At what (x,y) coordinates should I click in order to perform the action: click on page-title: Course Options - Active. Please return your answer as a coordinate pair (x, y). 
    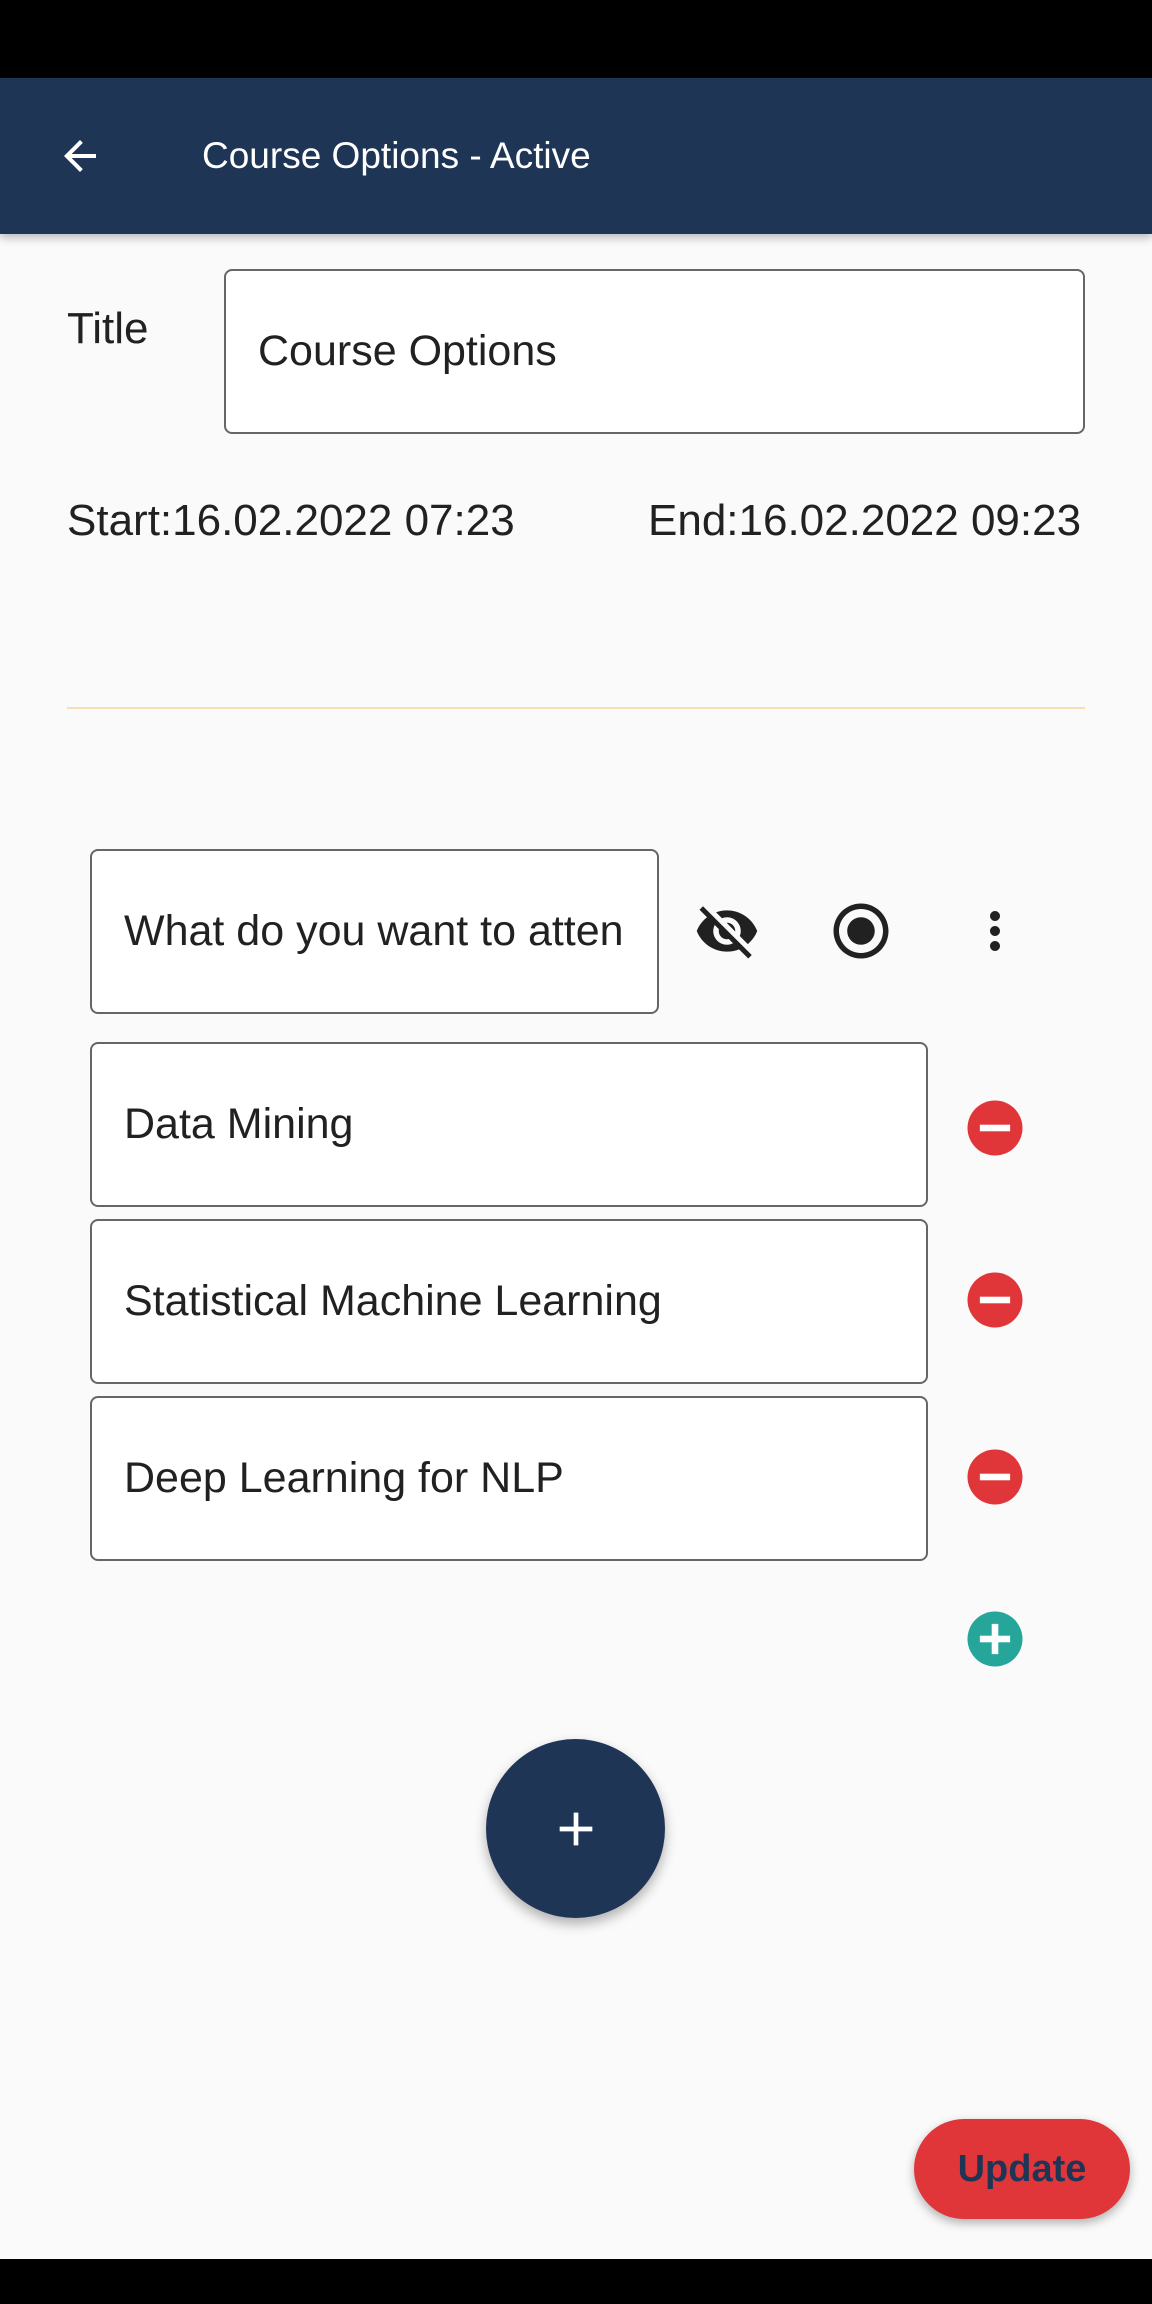
    Looking at the image, I should click on (396, 155).